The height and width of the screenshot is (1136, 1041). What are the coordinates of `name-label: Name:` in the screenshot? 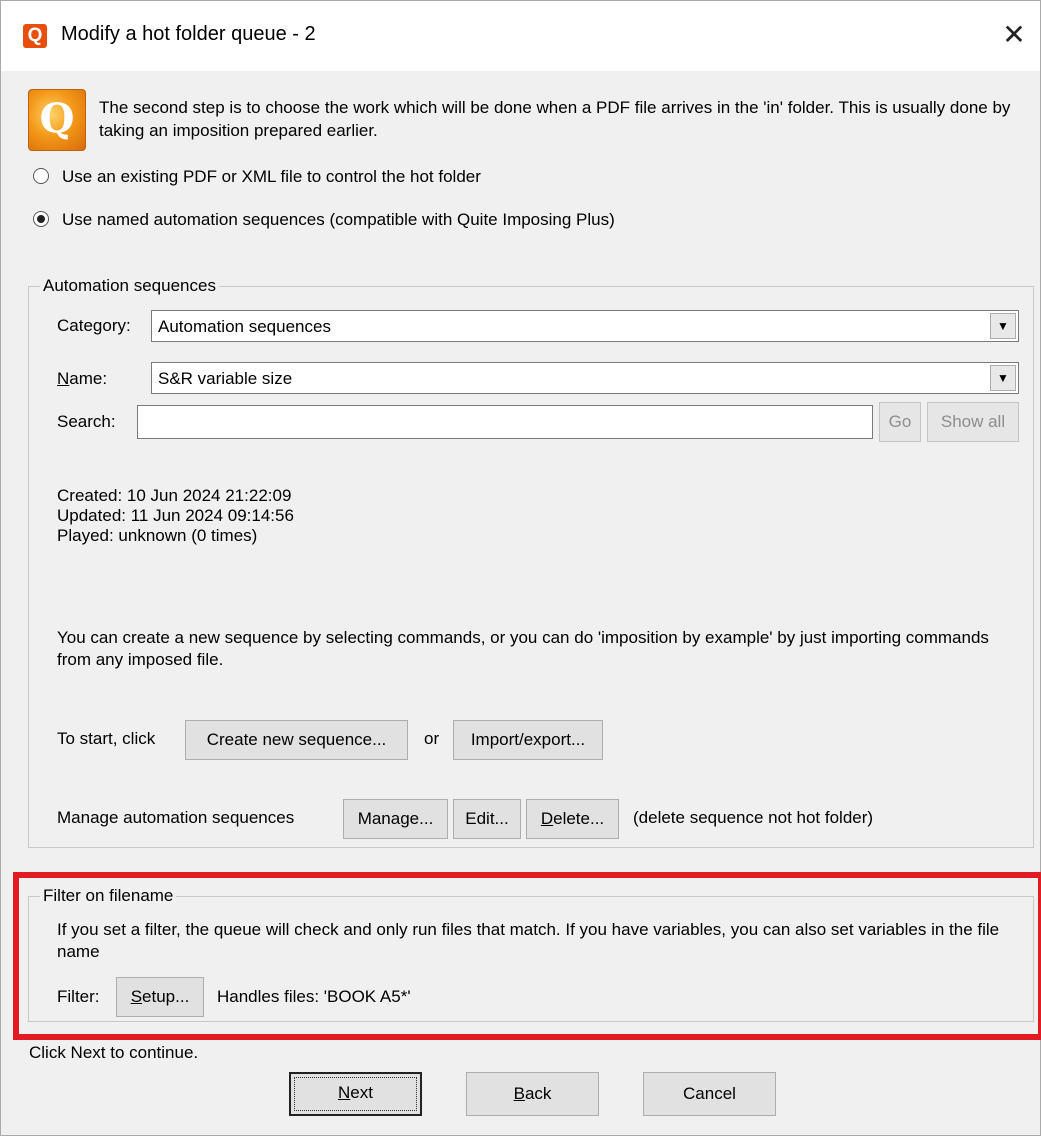 It's located at (82, 378).